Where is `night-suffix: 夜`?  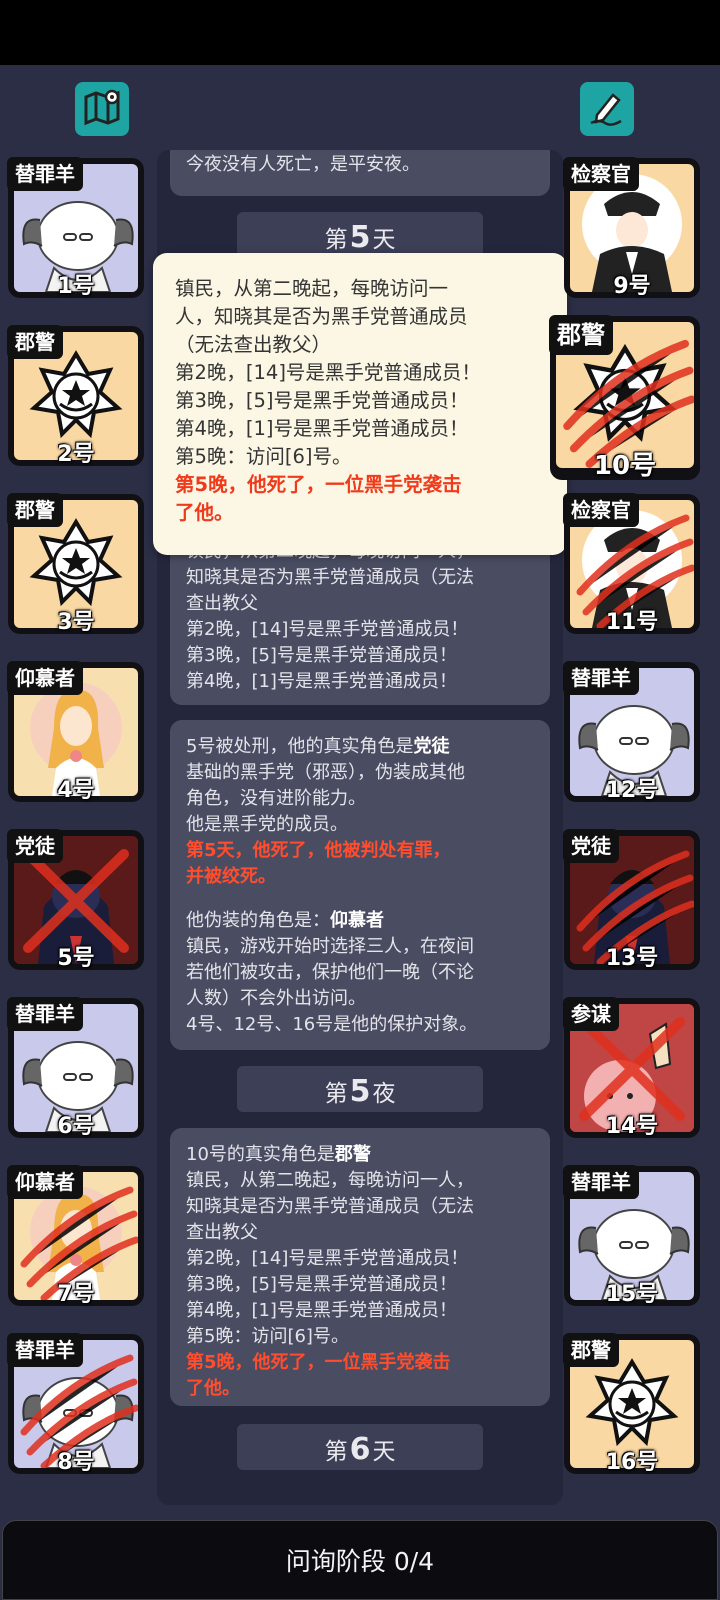 night-suffix: 夜 is located at coordinates (384, 1094).